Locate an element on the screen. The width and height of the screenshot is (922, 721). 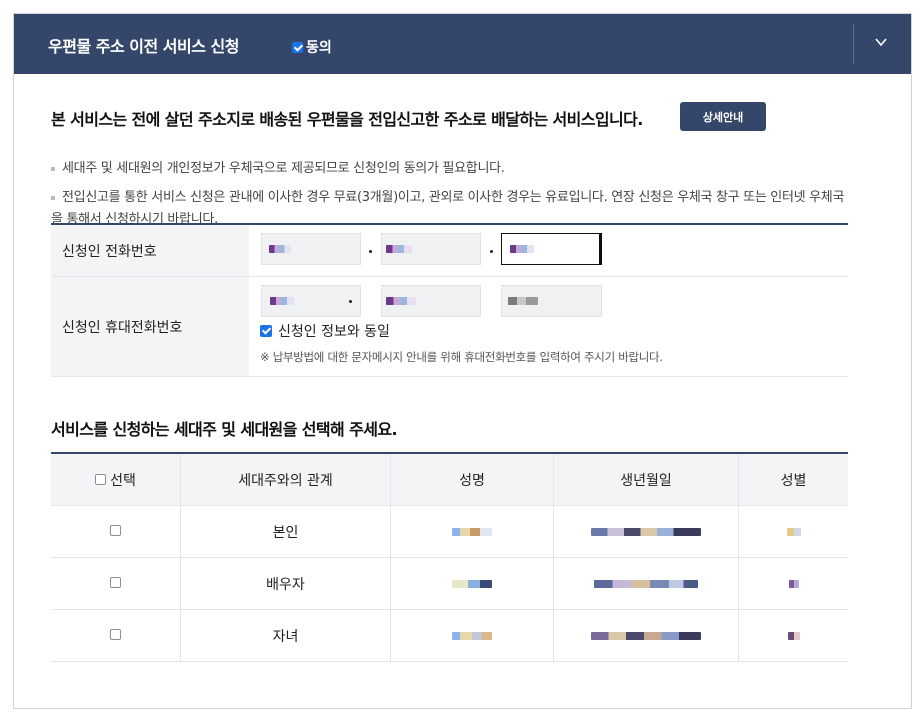
household-header-row: 선택 세대주와의 관계 성명 생년월일 성별 is located at coordinates (449, 479).